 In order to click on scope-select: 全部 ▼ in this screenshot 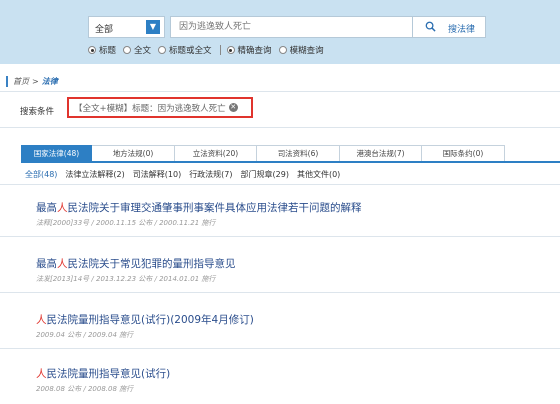, I will do `click(126, 27)`.